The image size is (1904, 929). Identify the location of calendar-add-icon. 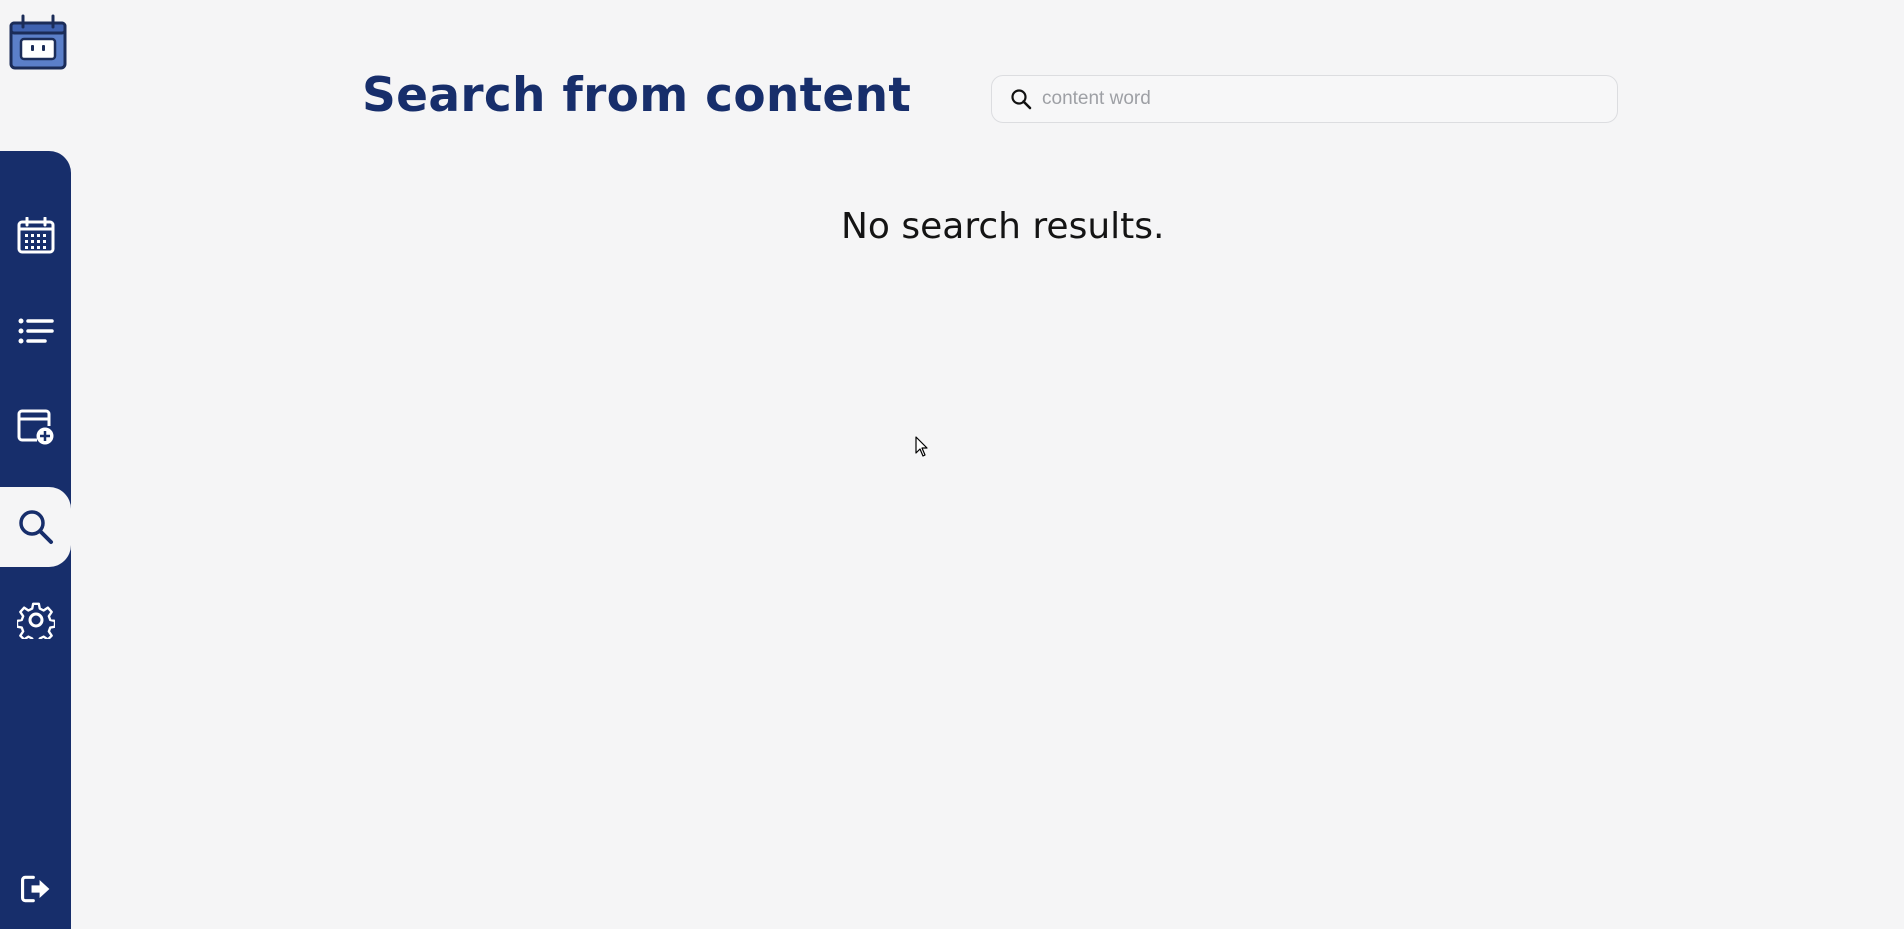
(35, 427).